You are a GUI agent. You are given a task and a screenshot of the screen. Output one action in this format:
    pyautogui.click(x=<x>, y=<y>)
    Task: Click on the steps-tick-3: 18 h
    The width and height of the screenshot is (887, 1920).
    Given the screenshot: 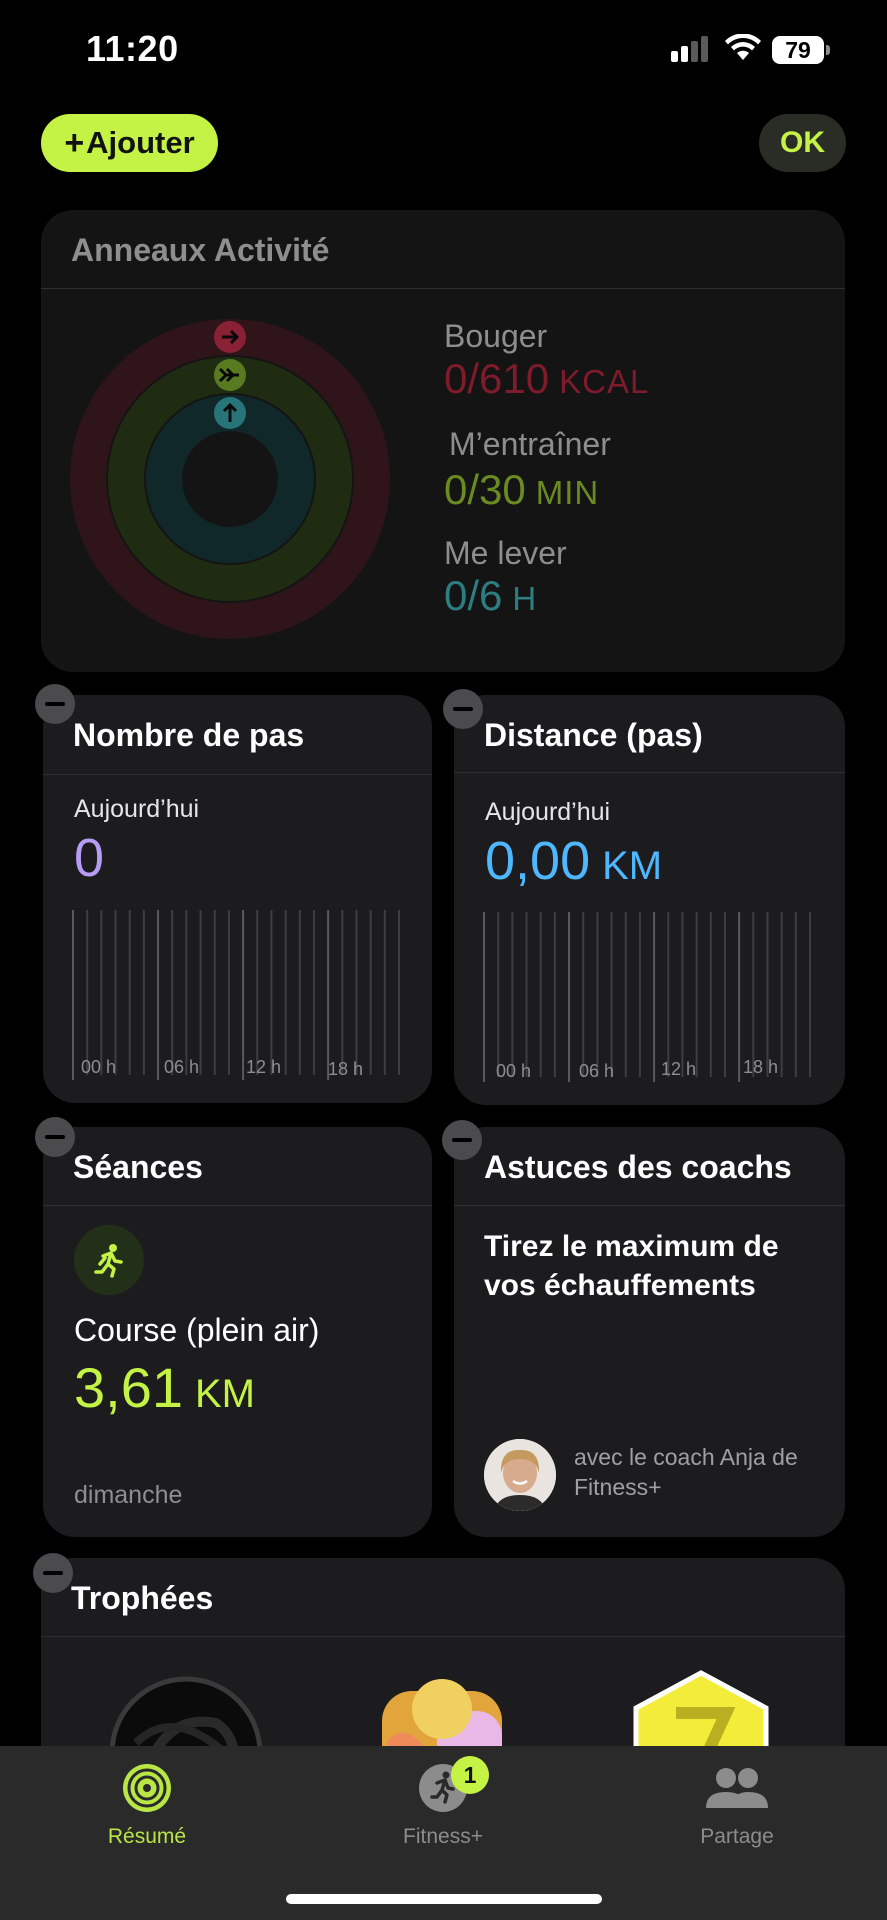 What is the action you would take?
    pyautogui.click(x=346, y=1069)
    